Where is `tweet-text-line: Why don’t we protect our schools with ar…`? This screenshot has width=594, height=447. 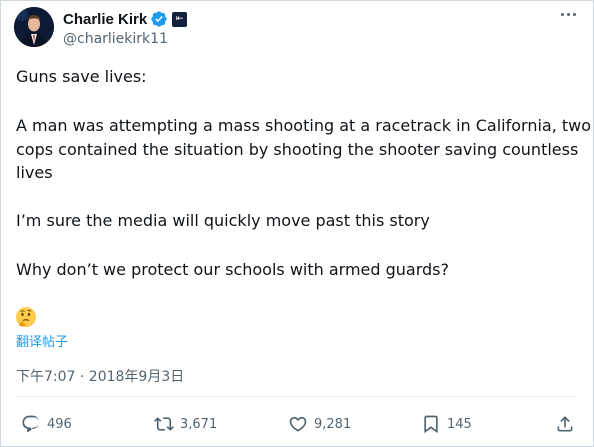 tweet-text-line: Why don’t we protect our schools with ar… is located at coordinates (233, 269).